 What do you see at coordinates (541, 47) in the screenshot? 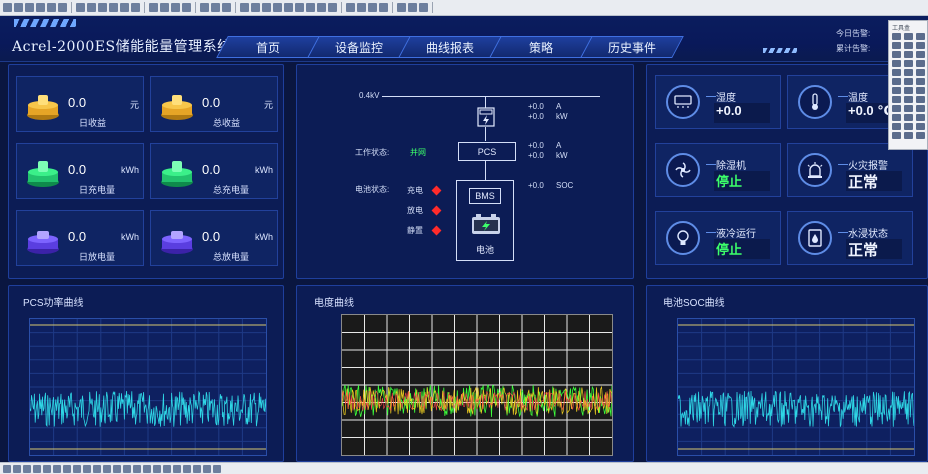
I see `tab-strategy: 策略` at bounding box center [541, 47].